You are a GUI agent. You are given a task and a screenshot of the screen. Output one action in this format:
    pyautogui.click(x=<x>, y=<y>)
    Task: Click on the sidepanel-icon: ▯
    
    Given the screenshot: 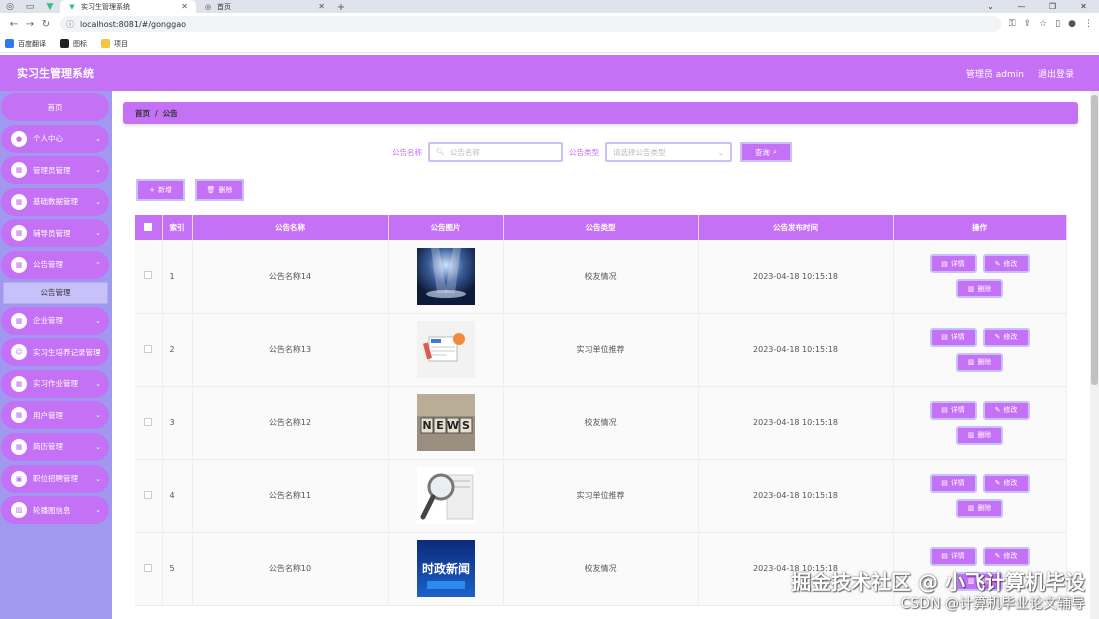 What is the action you would take?
    pyautogui.click(x=1057, y=24)
    